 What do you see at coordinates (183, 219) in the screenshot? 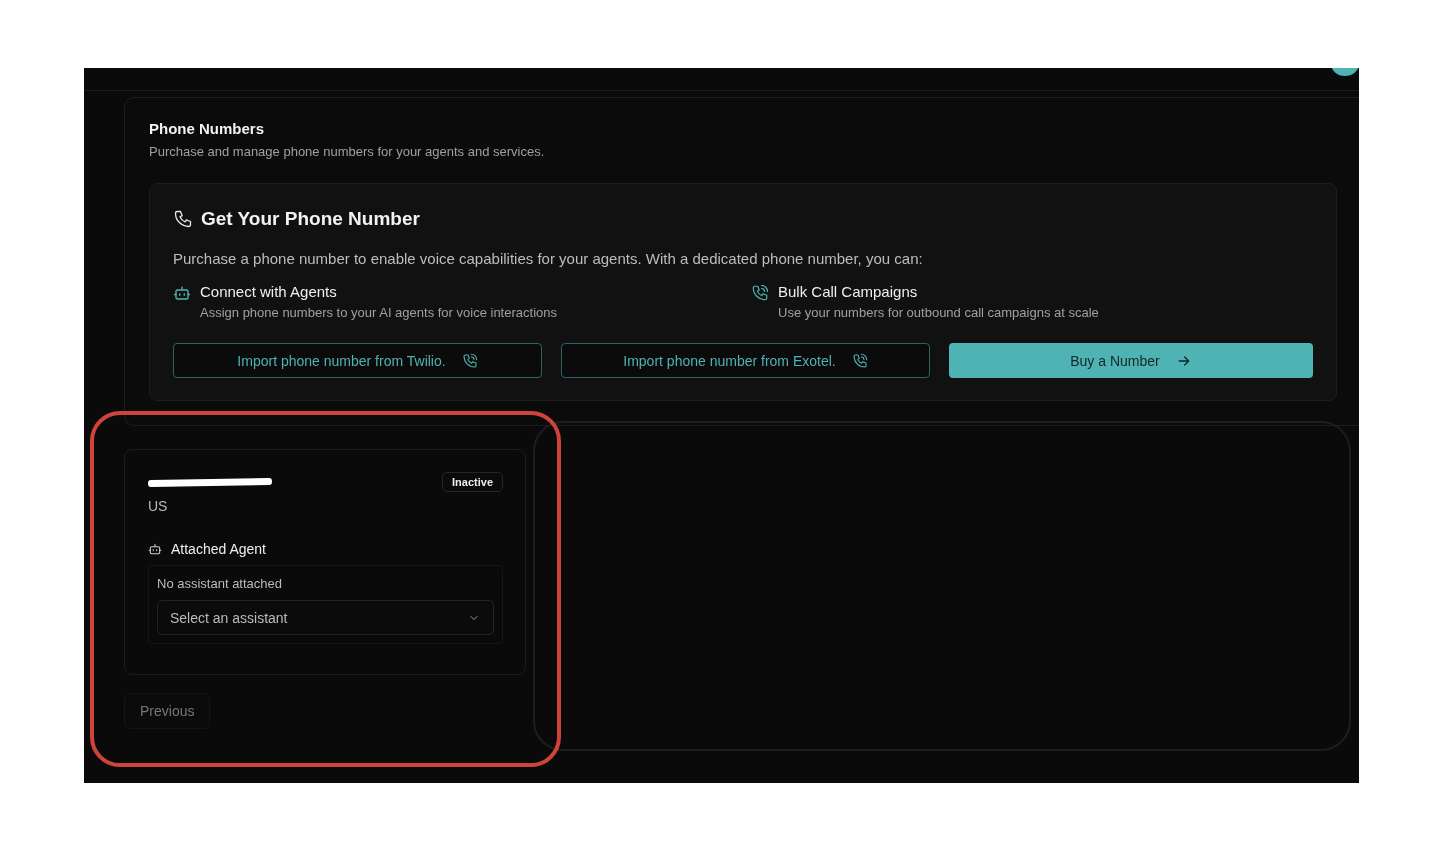
I see `phone-icon` at bounding box center [183, 219].